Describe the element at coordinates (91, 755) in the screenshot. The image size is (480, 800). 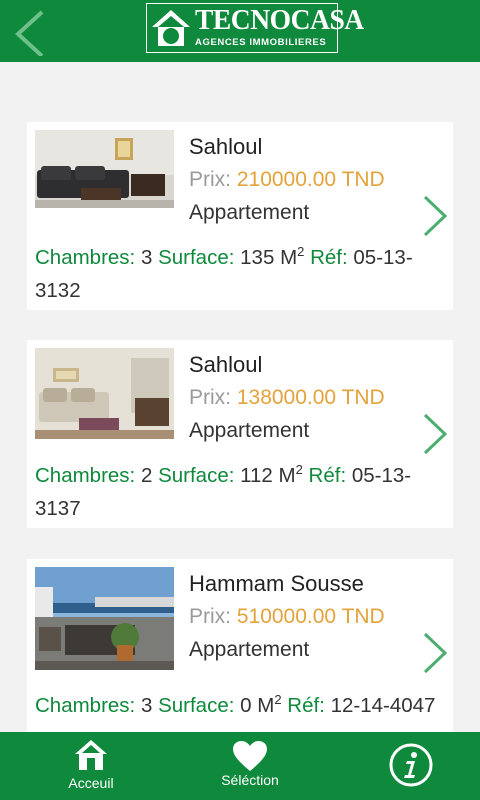
I see `home-icon` at that location.